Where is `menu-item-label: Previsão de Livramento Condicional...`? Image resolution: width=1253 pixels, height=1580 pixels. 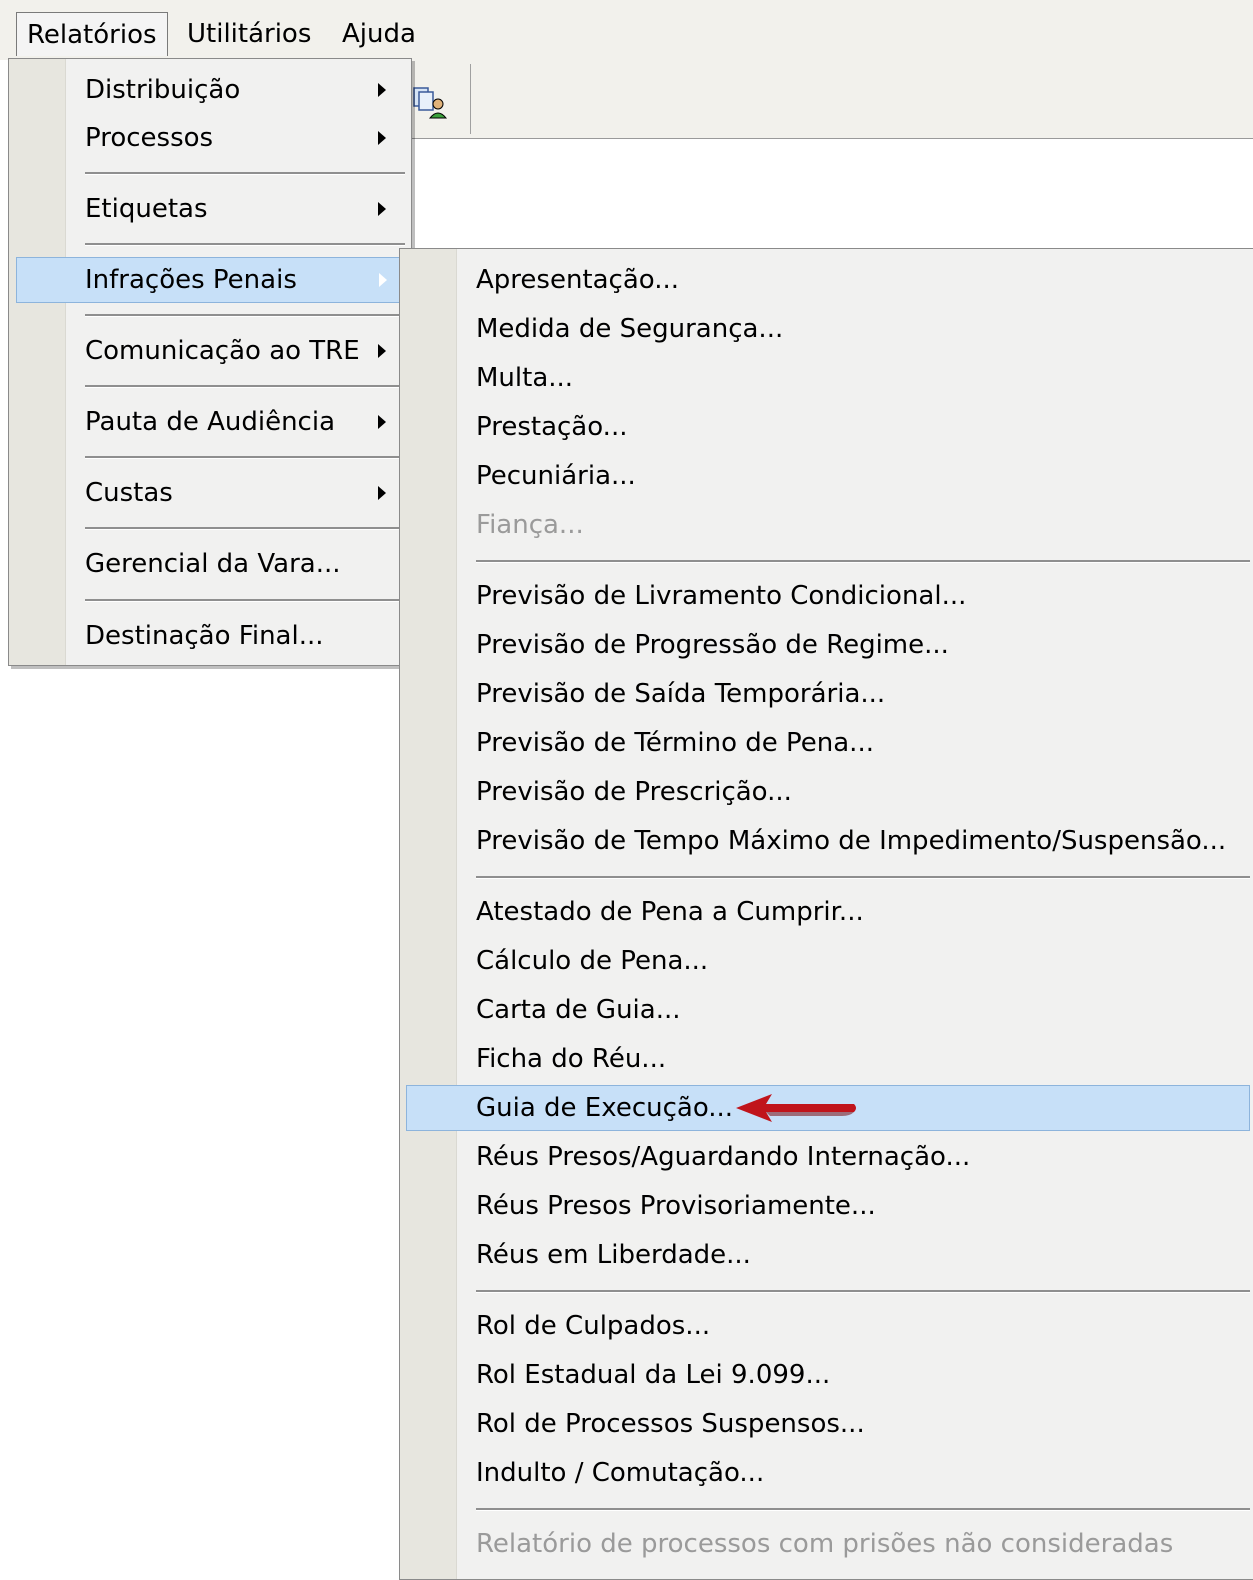 menu-item-label: Previsão de Livramento Condicional... is located at coordinates (721, 596).